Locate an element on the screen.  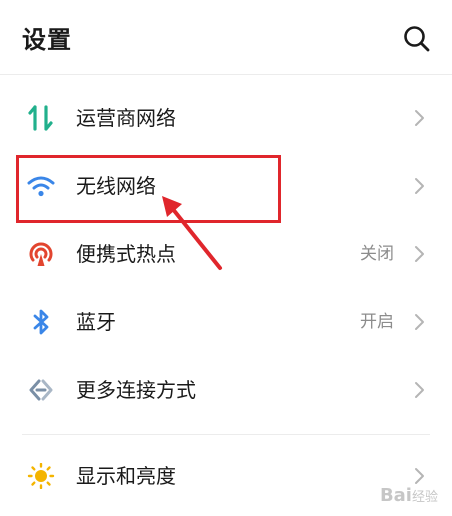
more-connections-icon is located at coordinates (41, 390).